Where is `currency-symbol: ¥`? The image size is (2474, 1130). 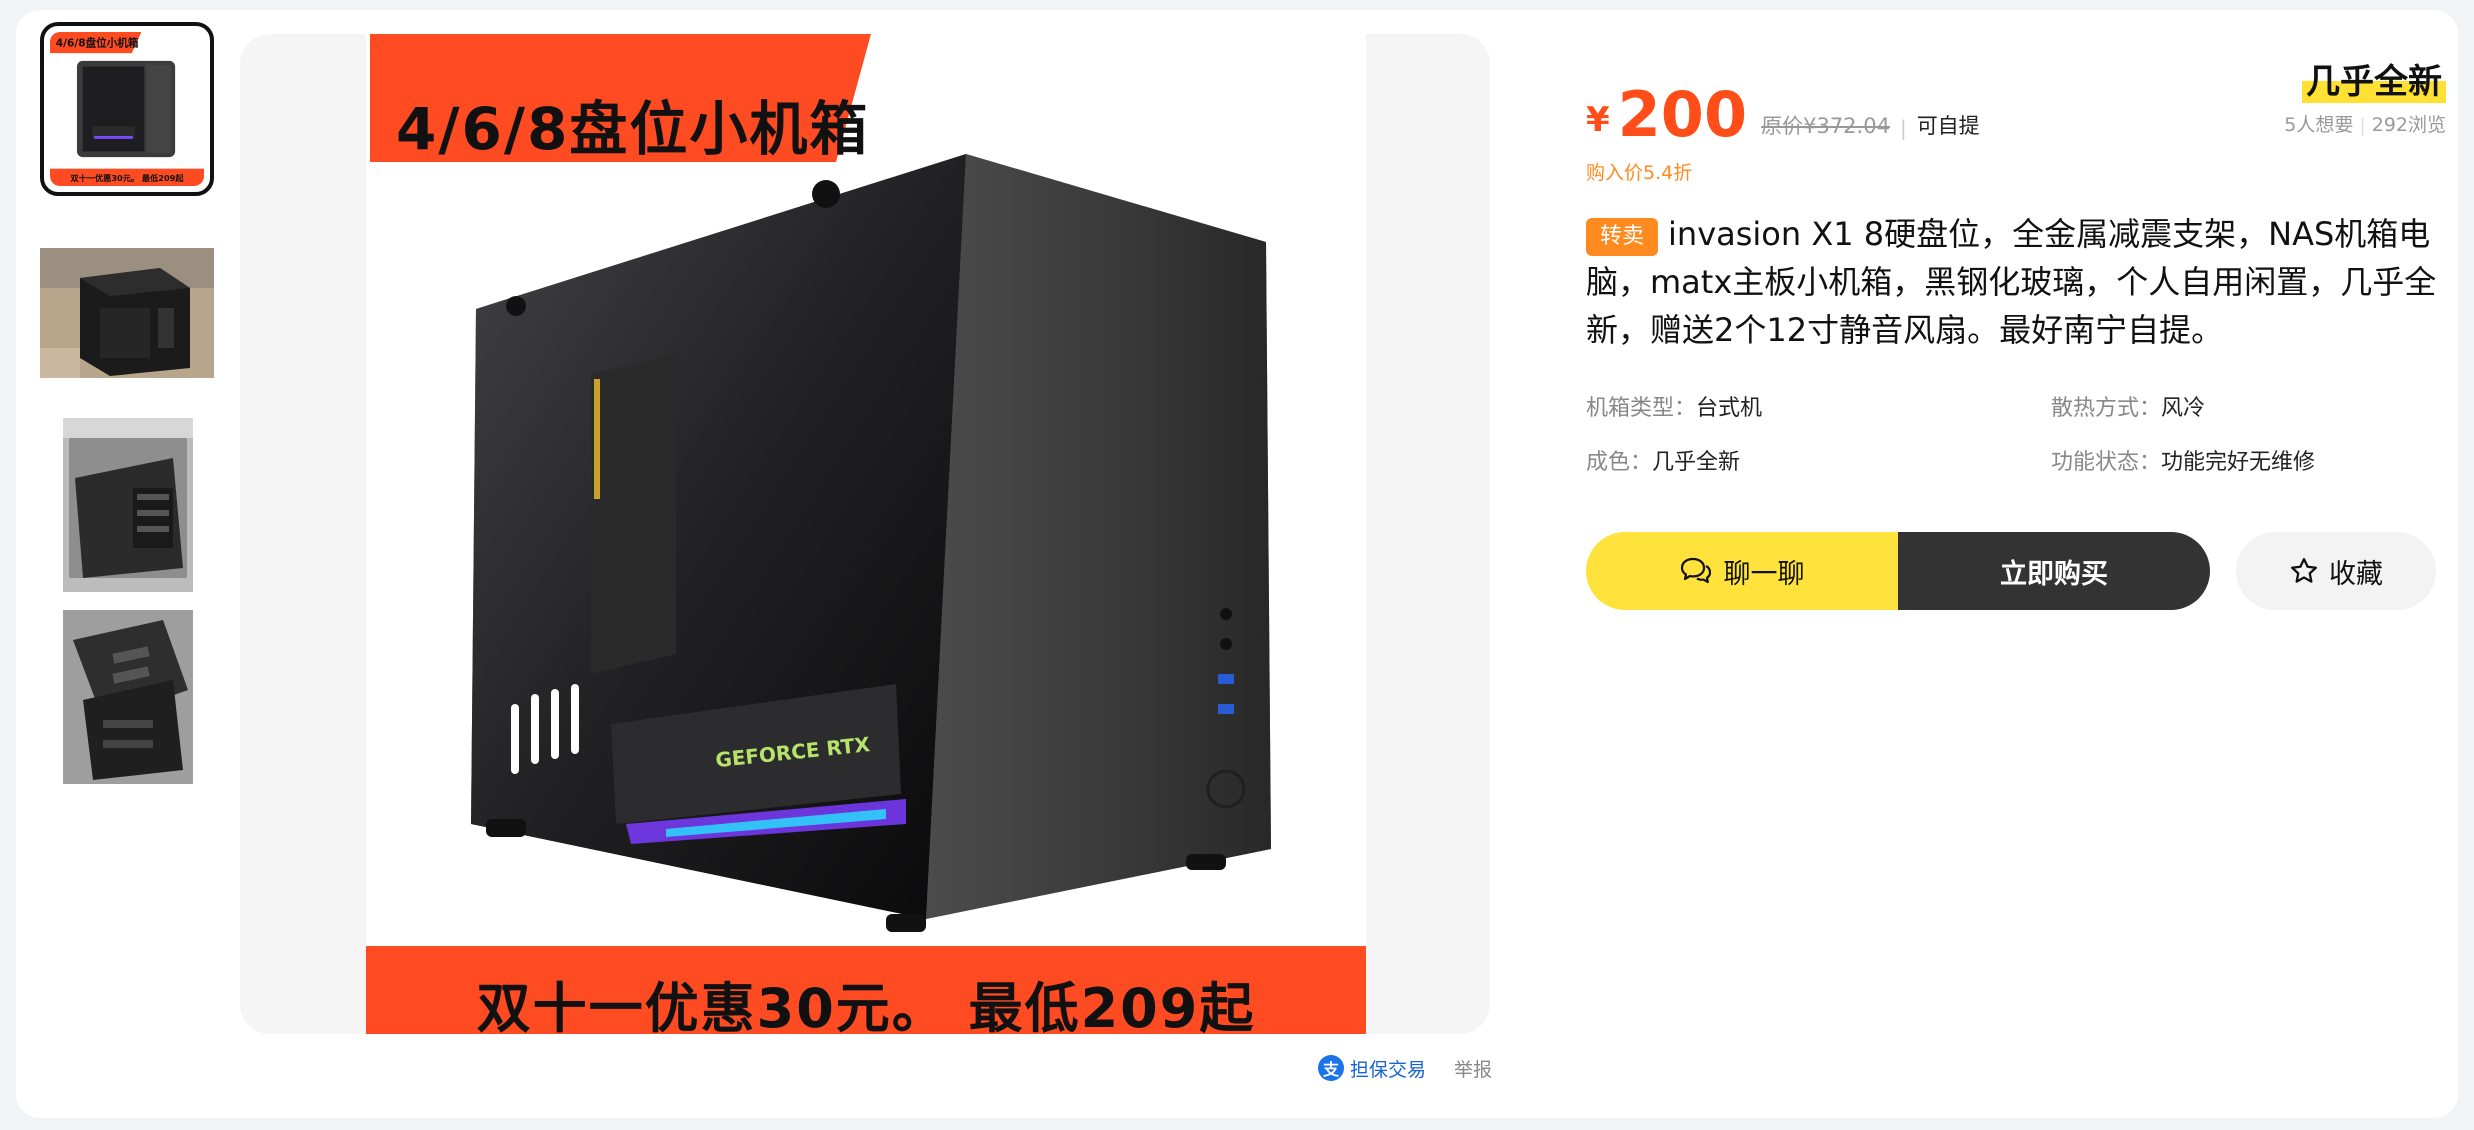 currency-symbol: ¥ is located at coordinates (1598, 120).